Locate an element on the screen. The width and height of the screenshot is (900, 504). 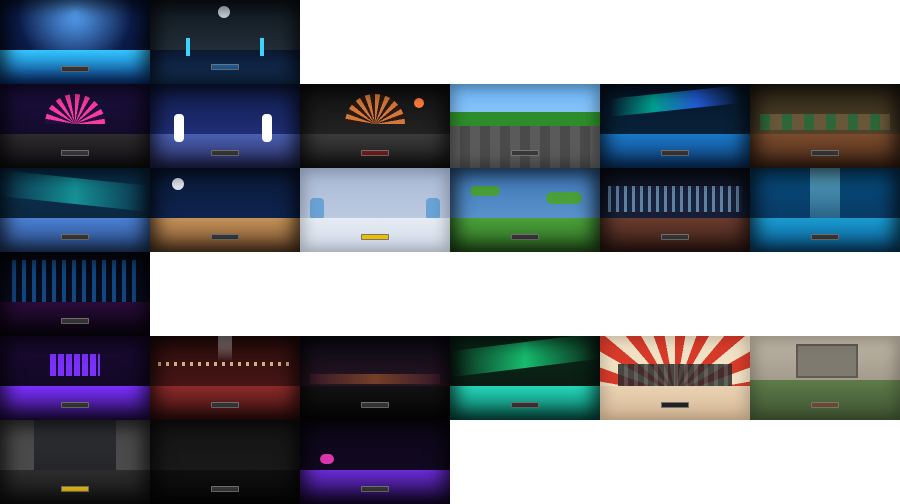
stage-thumb-purple-disco-stage is located at coordinates (75, 378).